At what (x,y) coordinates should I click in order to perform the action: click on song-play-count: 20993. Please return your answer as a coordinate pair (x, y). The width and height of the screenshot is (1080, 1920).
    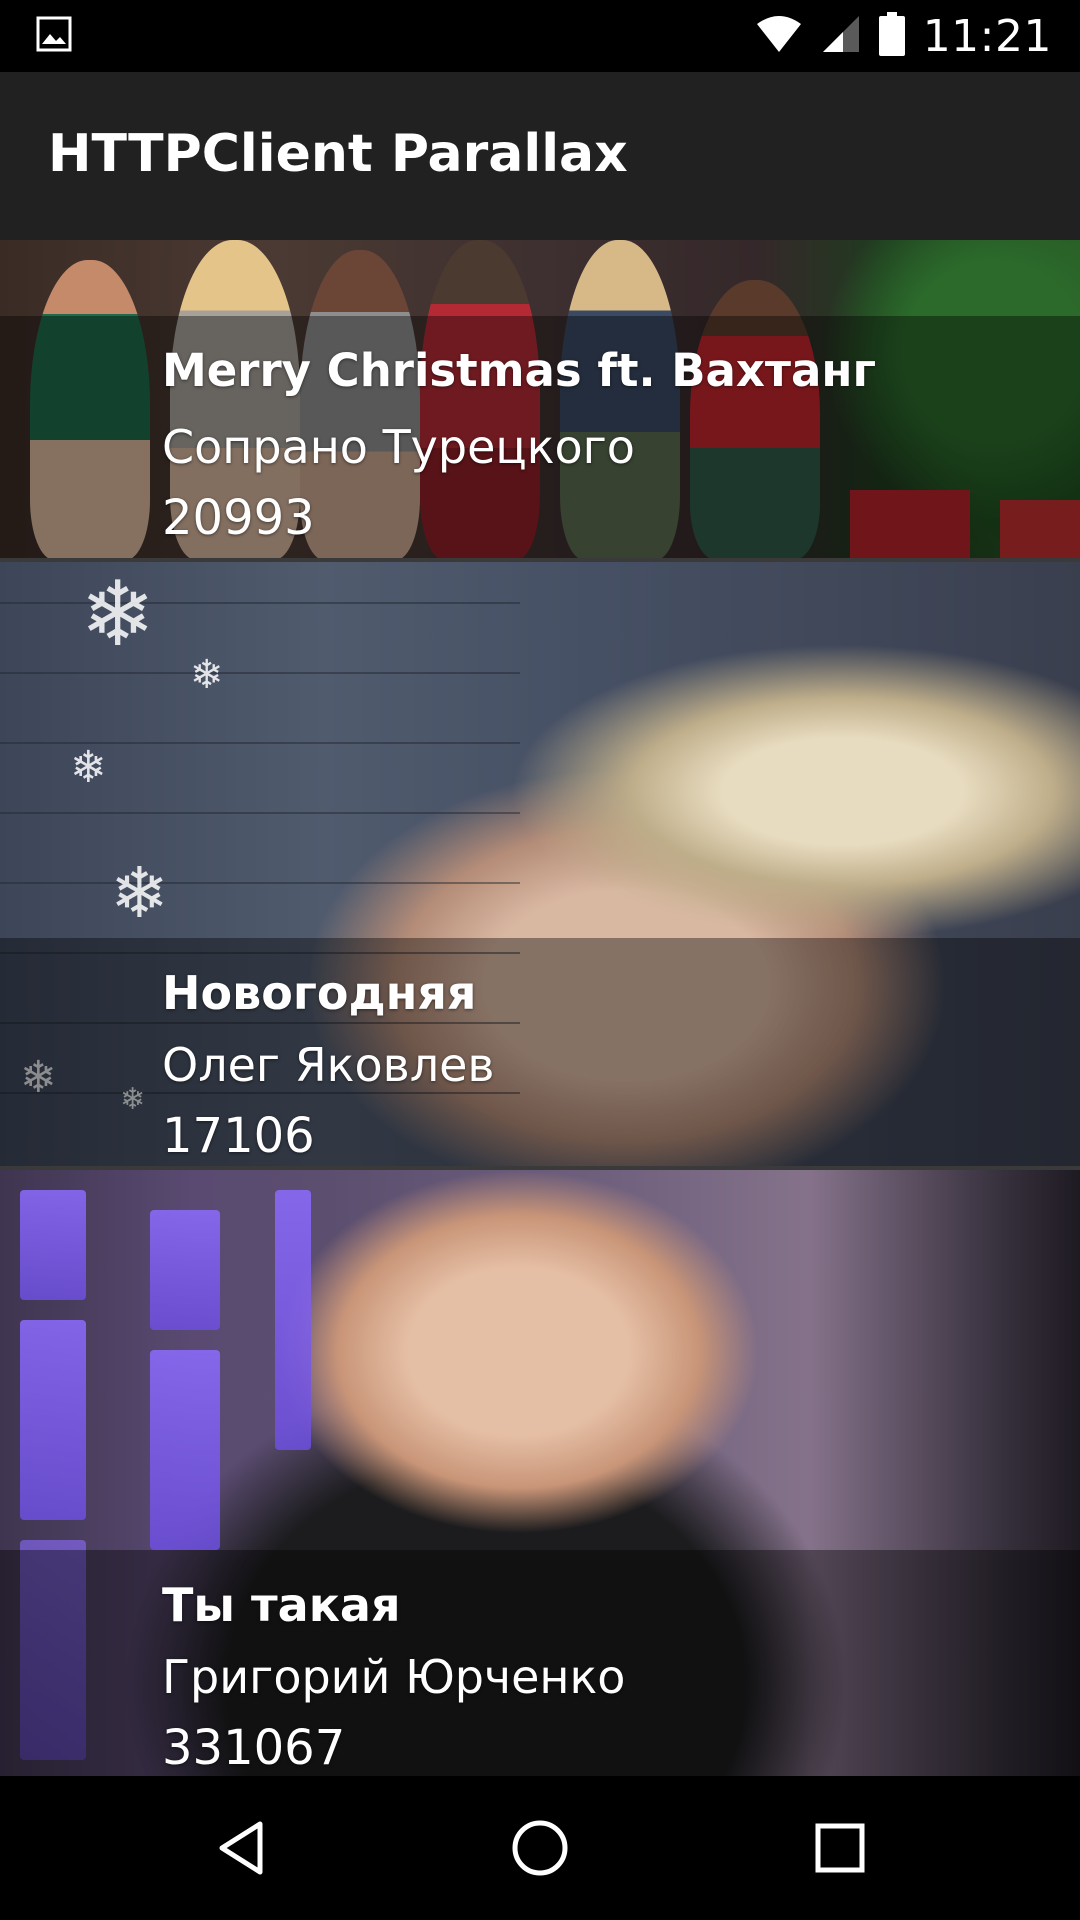
    Looking at the image, I should click on (238, 518).